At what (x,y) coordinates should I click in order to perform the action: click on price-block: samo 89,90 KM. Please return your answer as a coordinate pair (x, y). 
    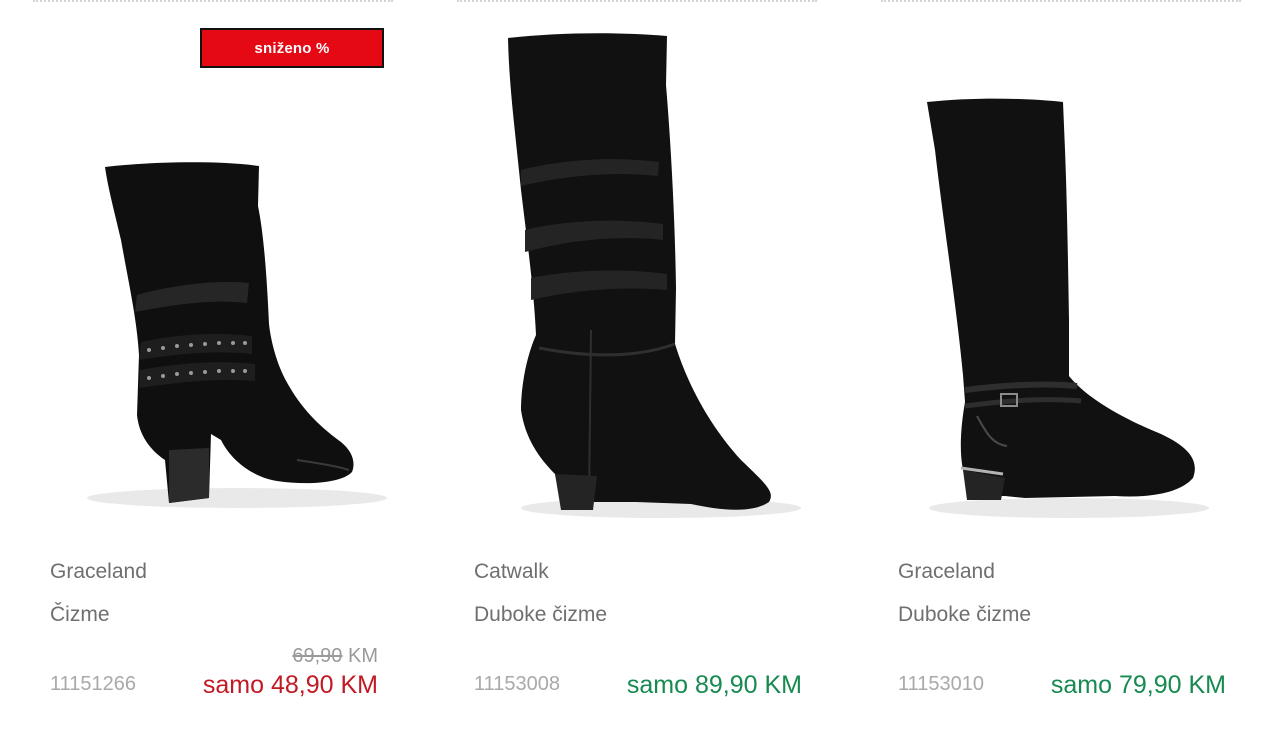
    Looking at the image, I should click on (682, 675).